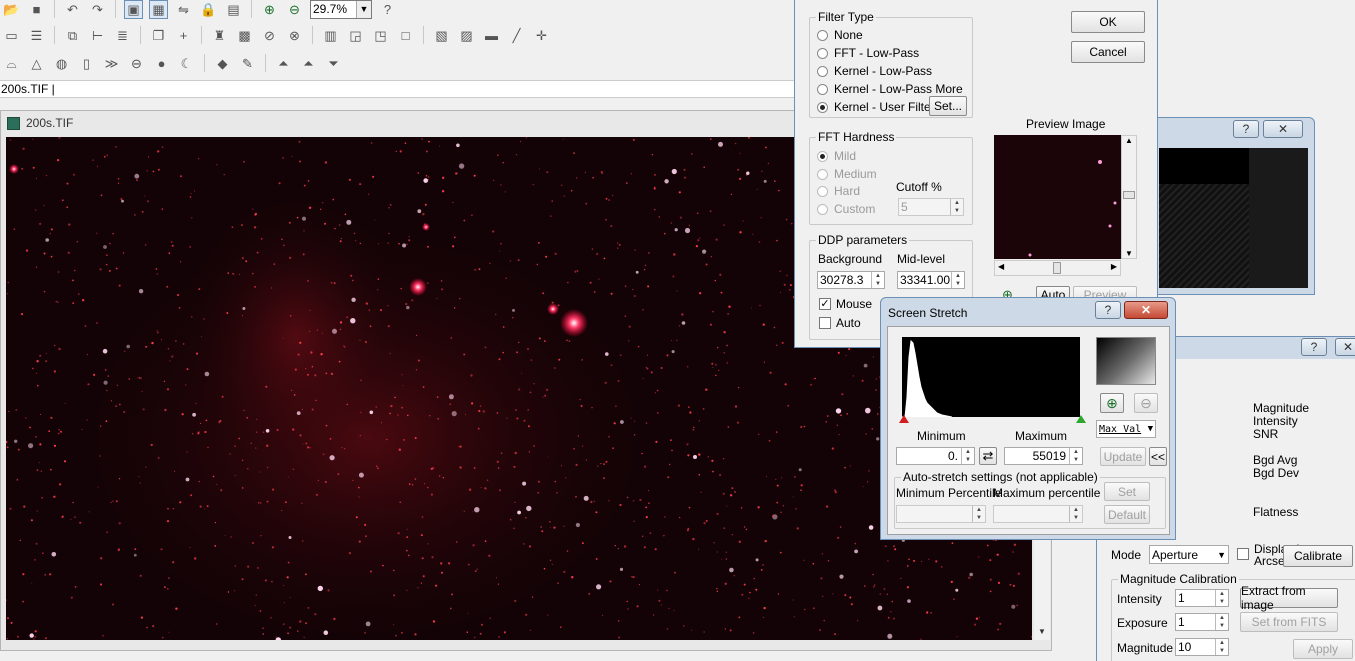  Describe the element at coordinates (355, 35) in the screenshot. I see `stack-icon: ◲` at that location.